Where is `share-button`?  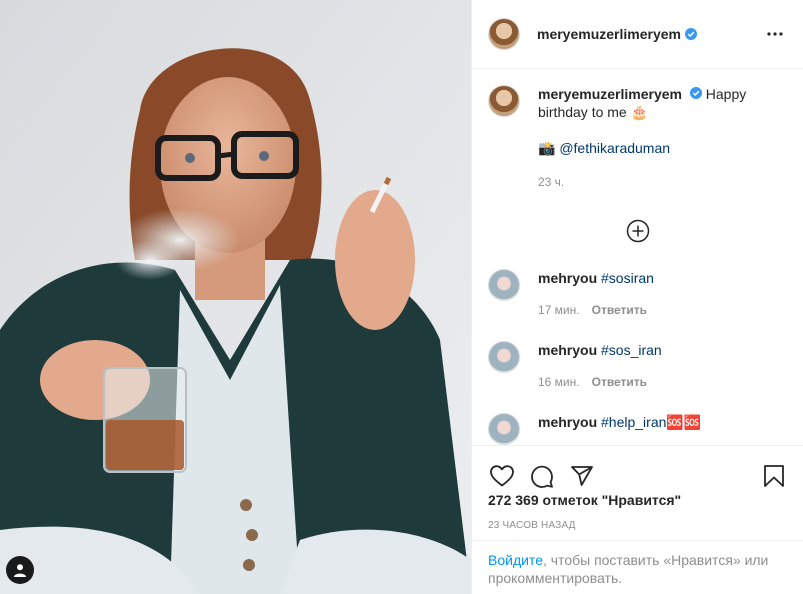
share-button is located at coordinates (582, 476).